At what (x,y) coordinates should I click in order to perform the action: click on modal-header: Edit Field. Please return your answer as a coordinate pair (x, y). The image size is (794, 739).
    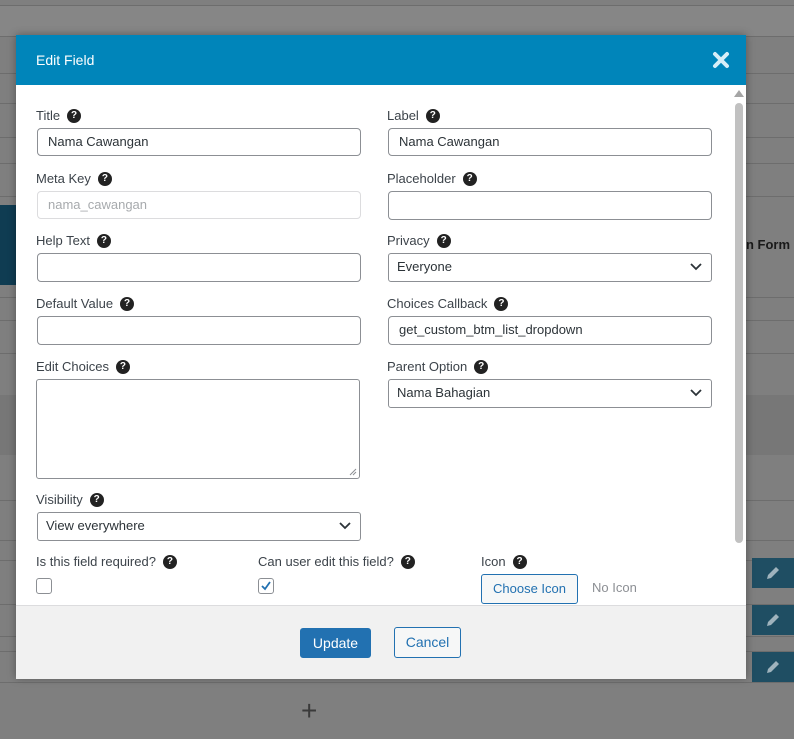
    Looking at the image, I should click on (381, 60).